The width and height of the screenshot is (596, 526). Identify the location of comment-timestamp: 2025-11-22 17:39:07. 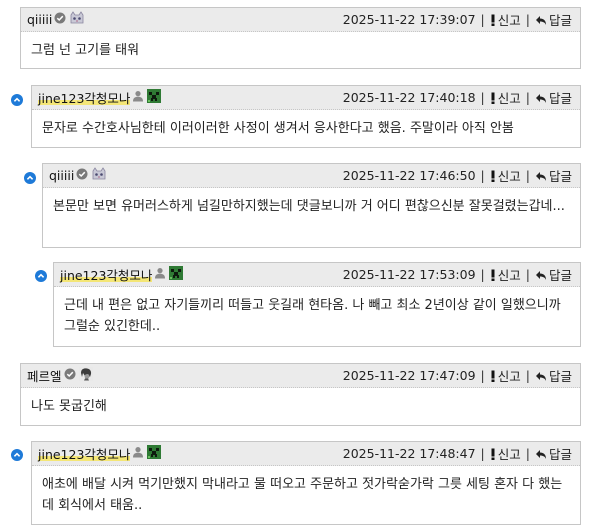
(409, 19).